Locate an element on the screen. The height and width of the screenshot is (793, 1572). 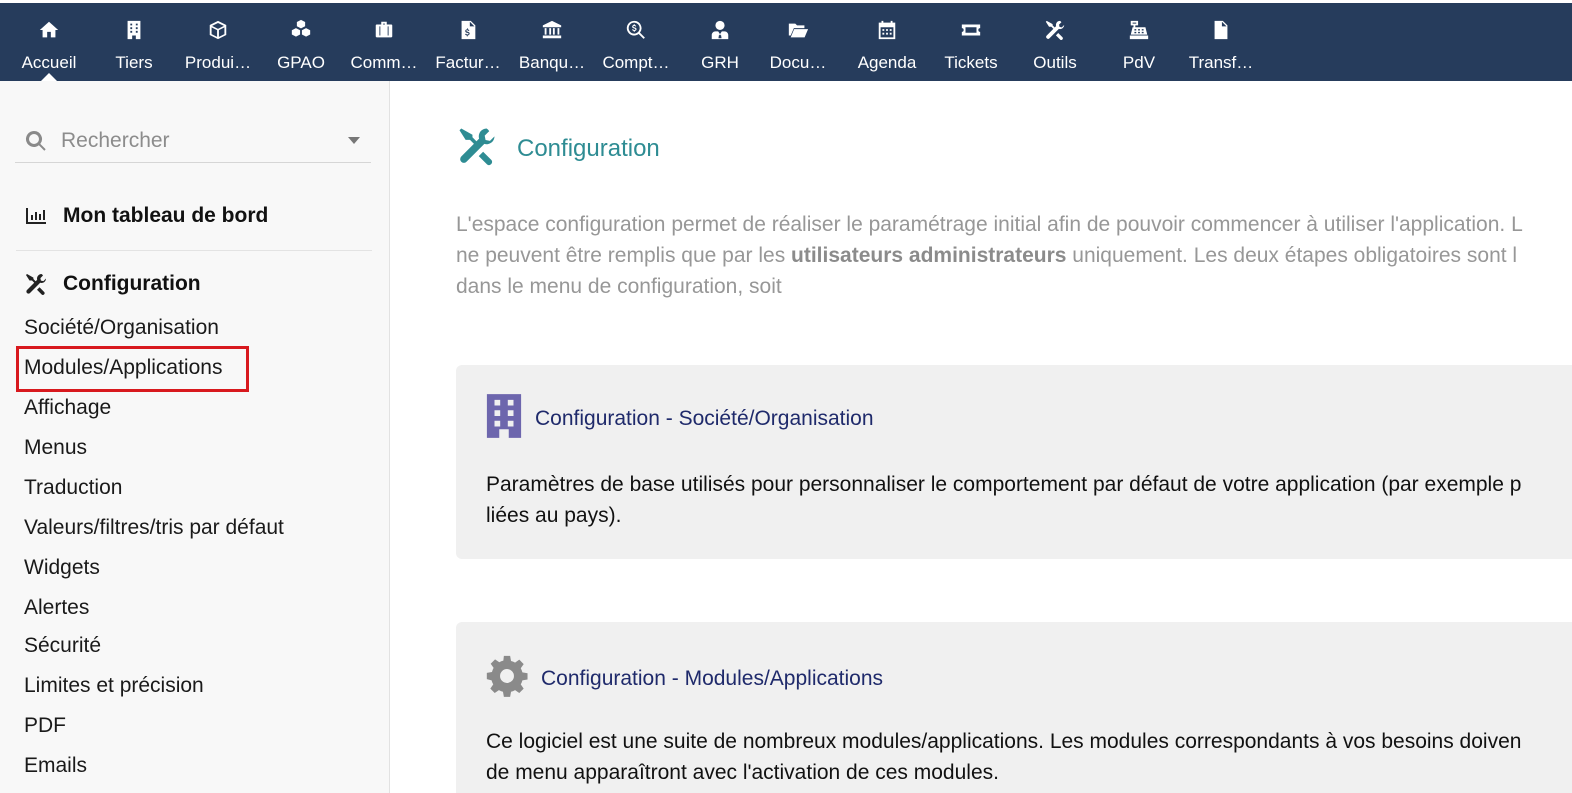
cubes-icon is located at coordinates (301, 30).